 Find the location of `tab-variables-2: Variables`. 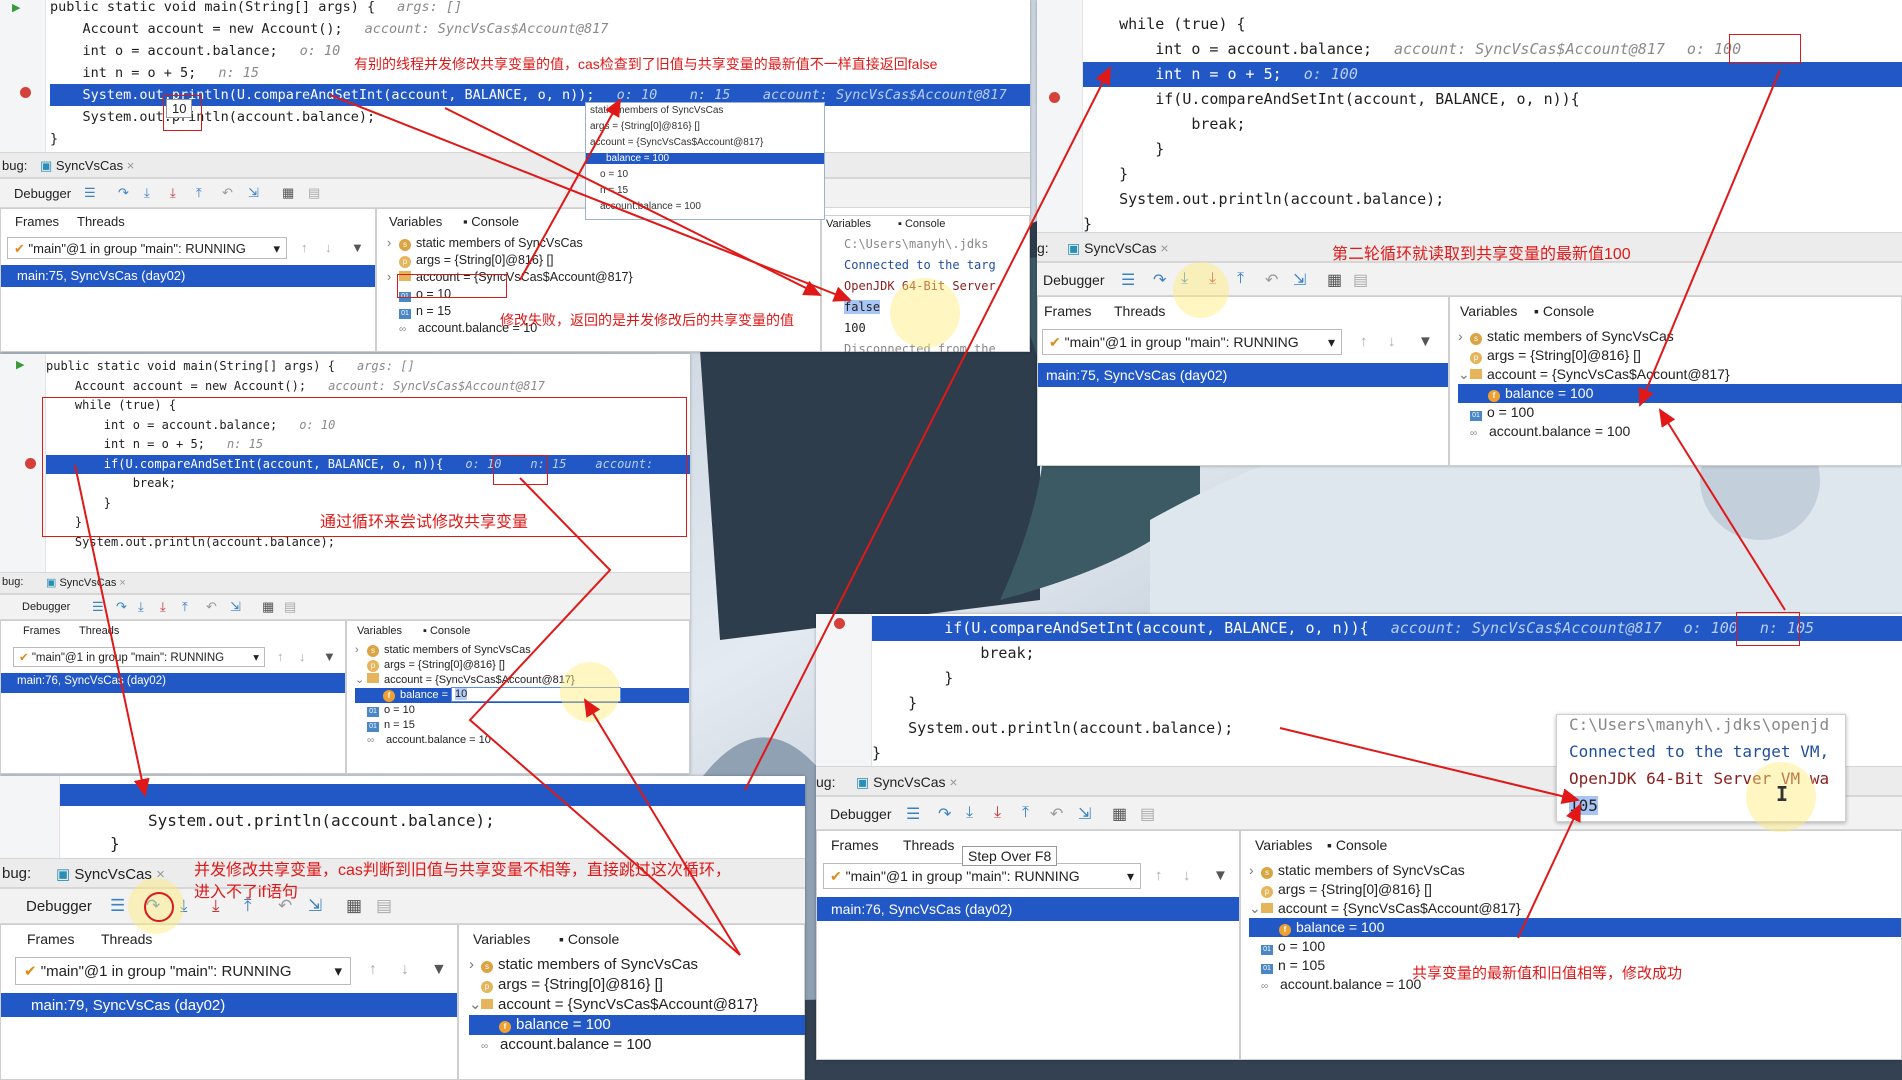

tab-variables-2: Variables is located at coordinates (848, 224).